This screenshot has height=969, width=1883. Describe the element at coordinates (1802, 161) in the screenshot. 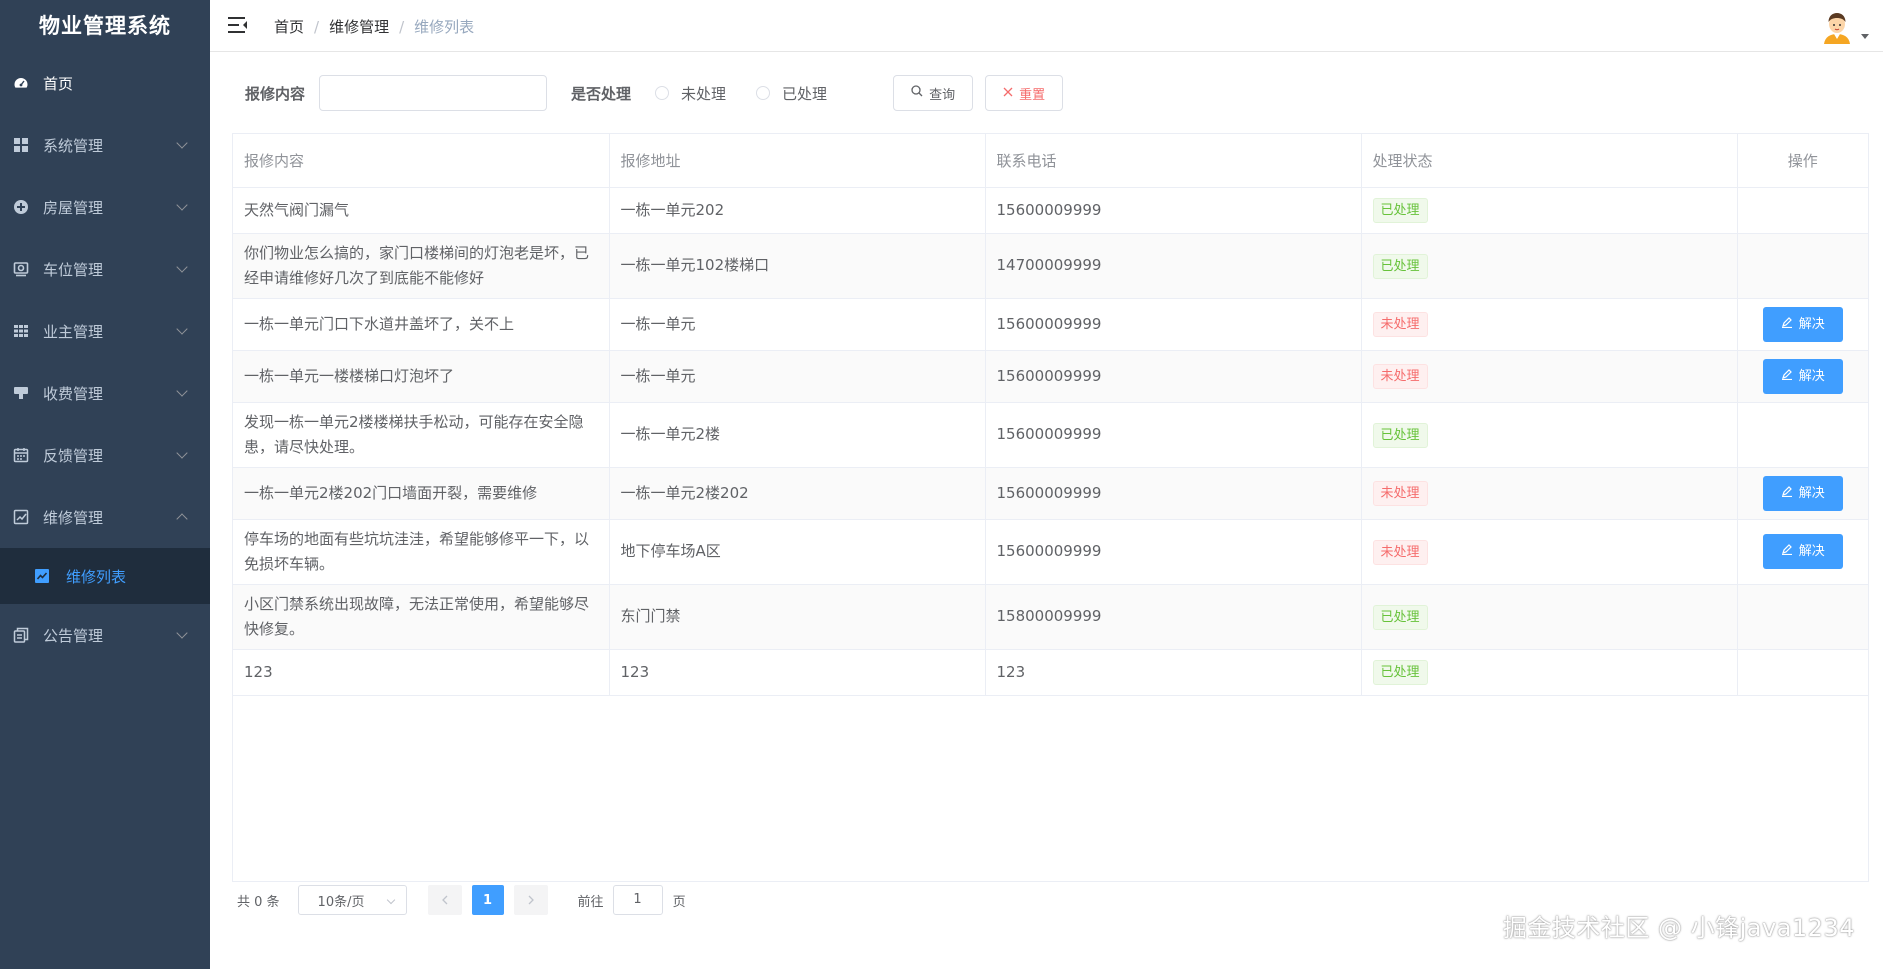

I see `column-header: 操作` at that location.